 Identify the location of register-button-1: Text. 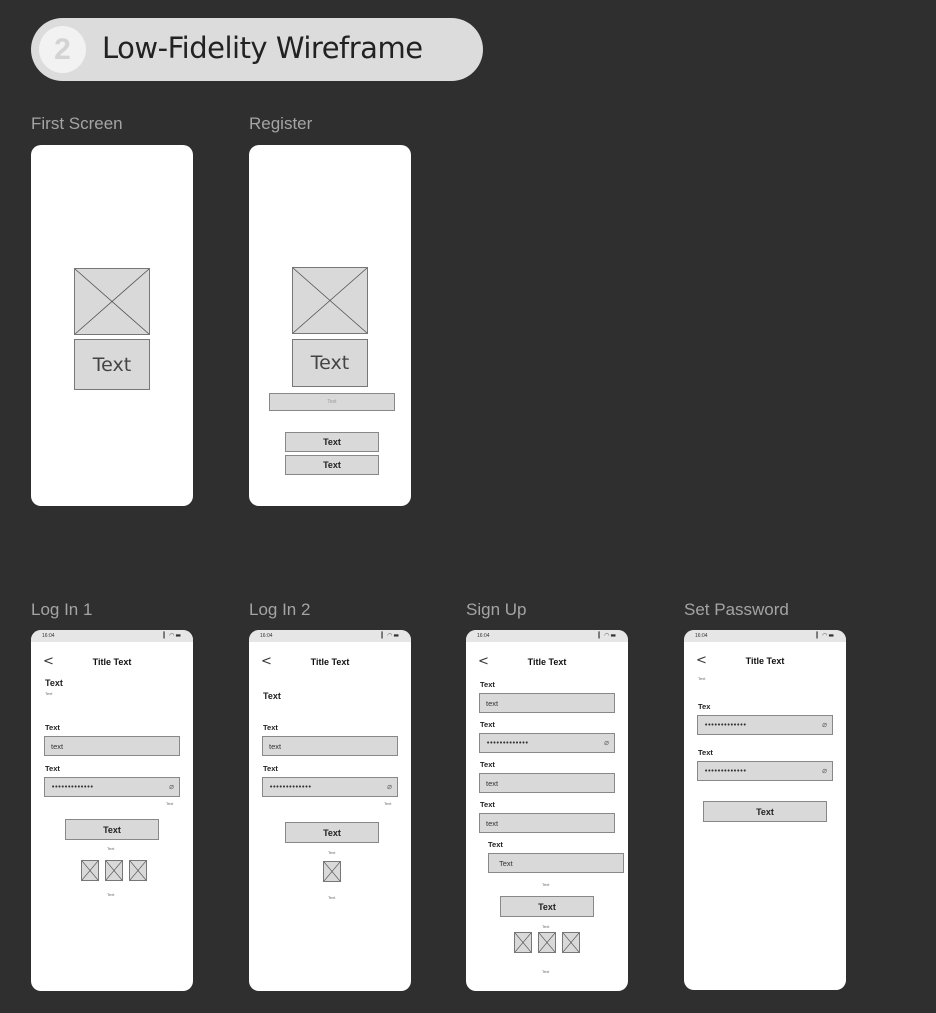
(332, 442).